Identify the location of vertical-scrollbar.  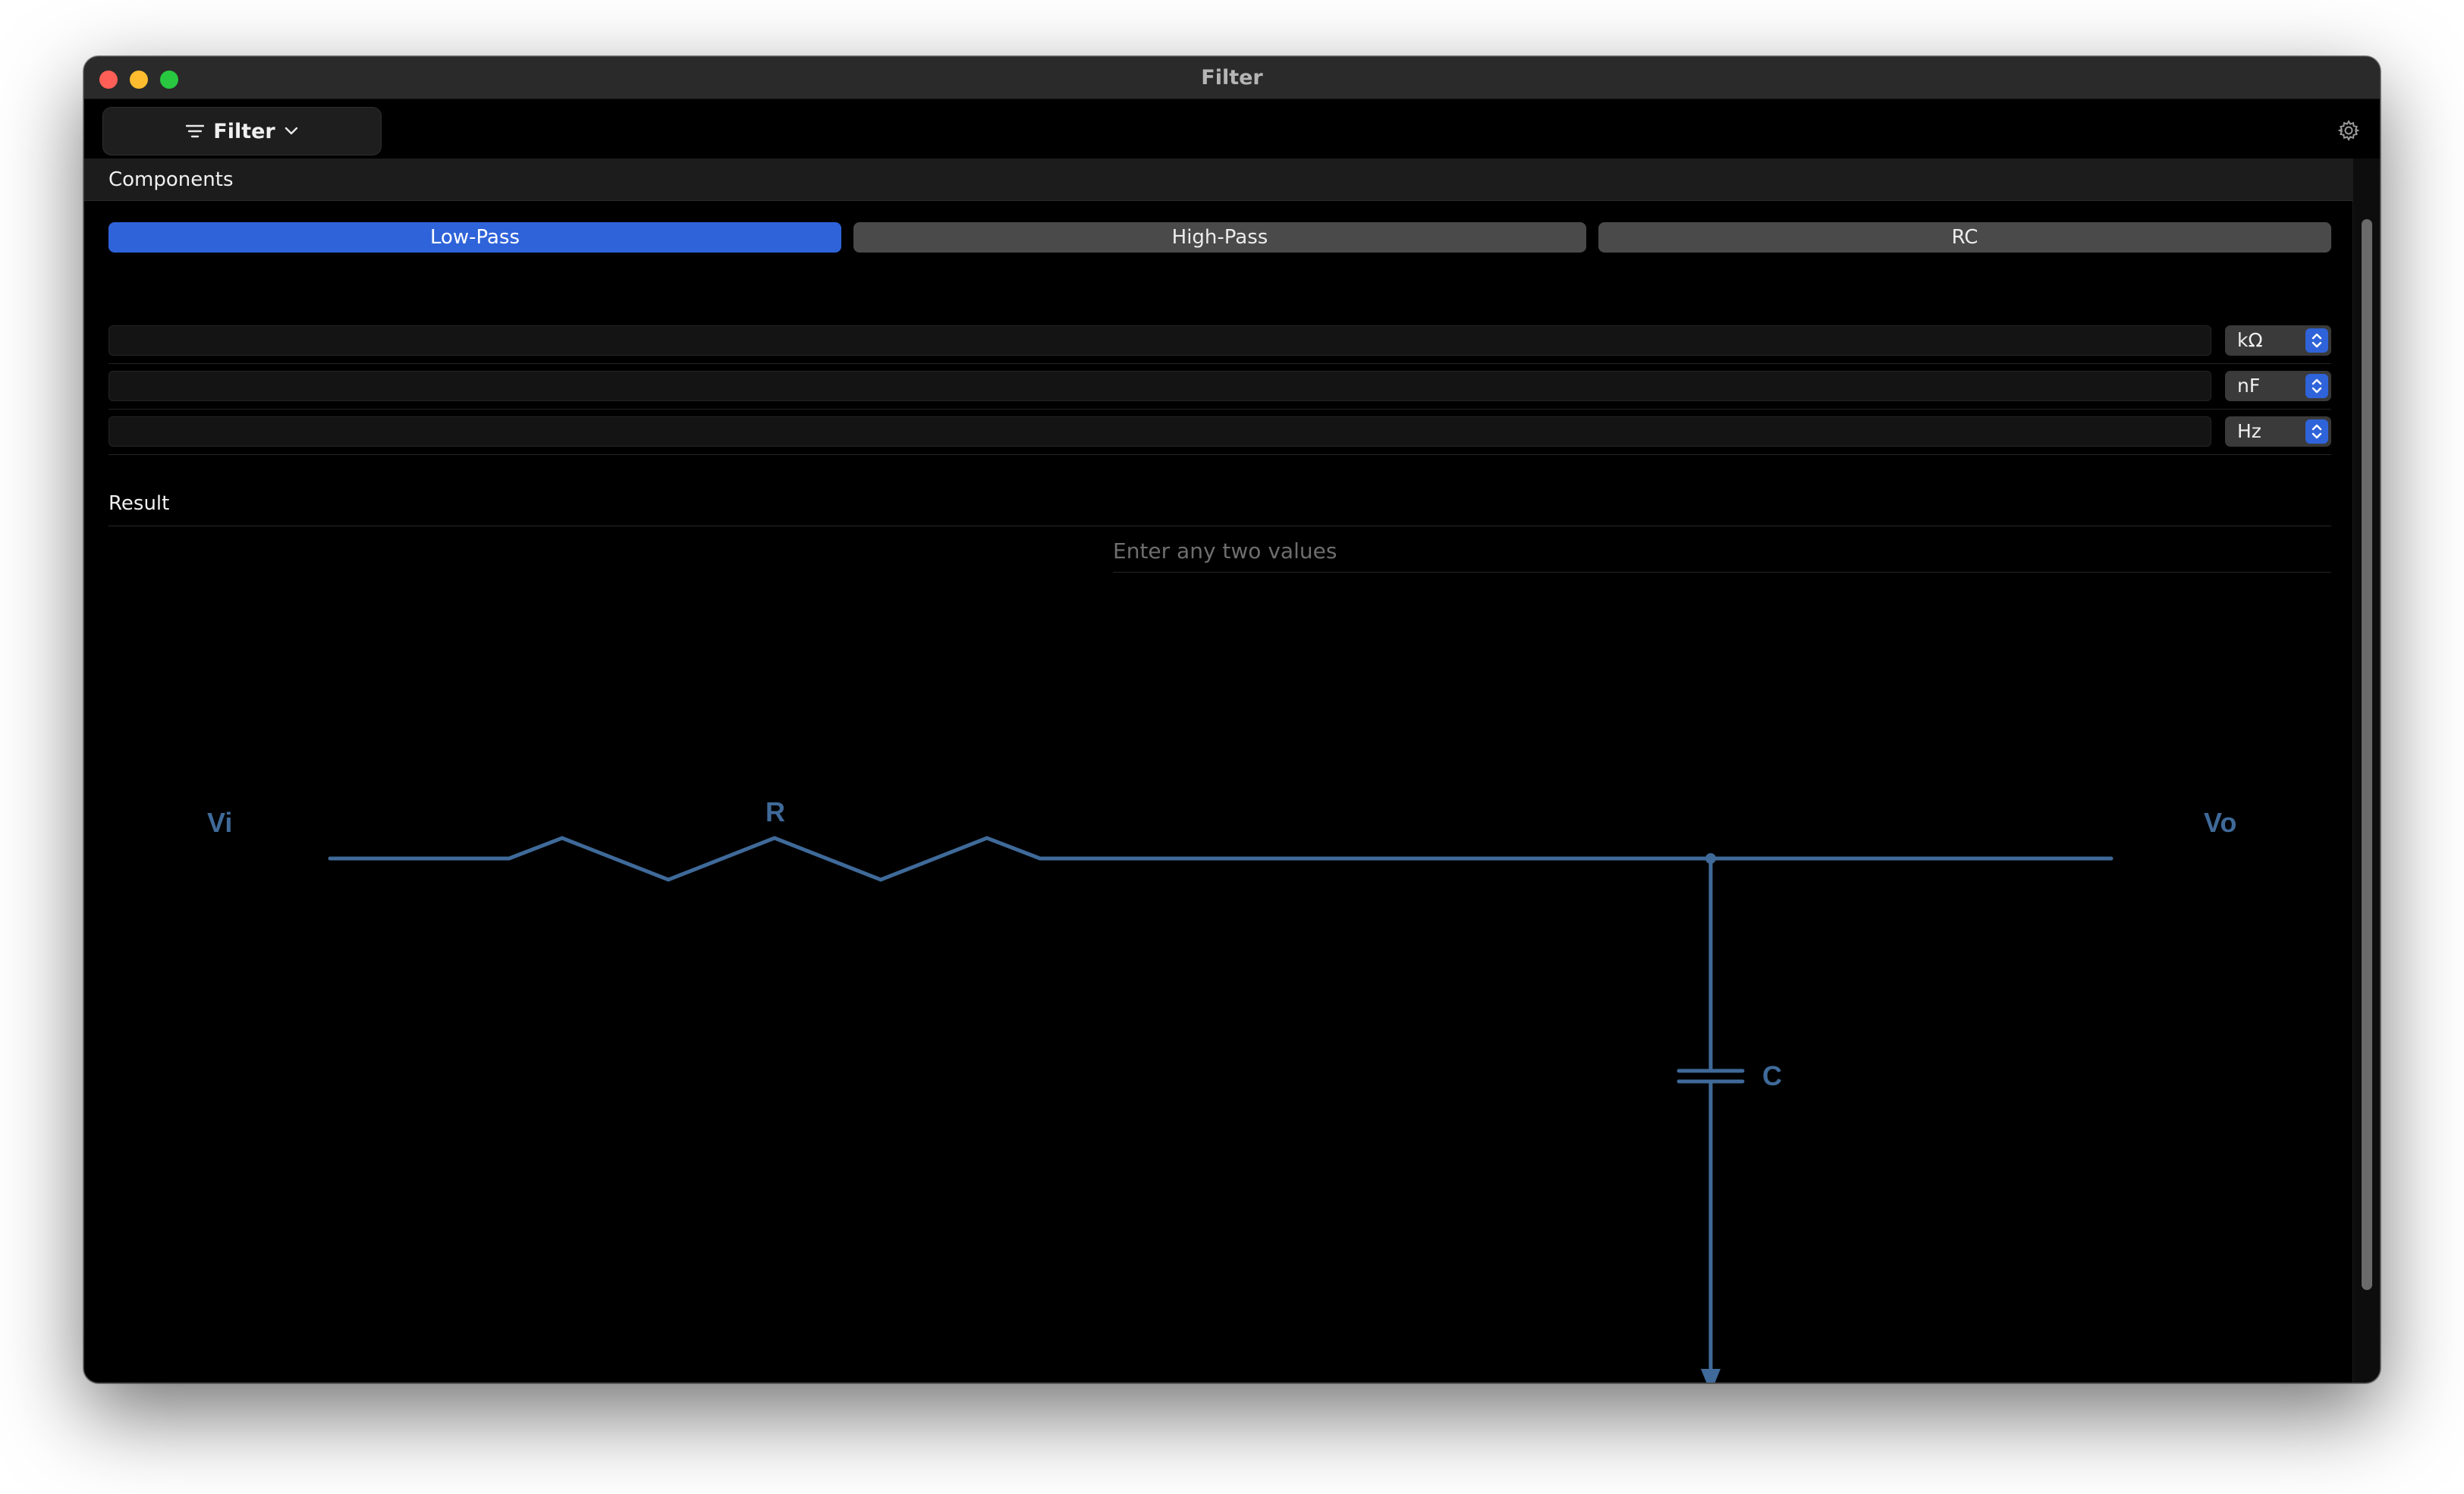
(2366, 771).